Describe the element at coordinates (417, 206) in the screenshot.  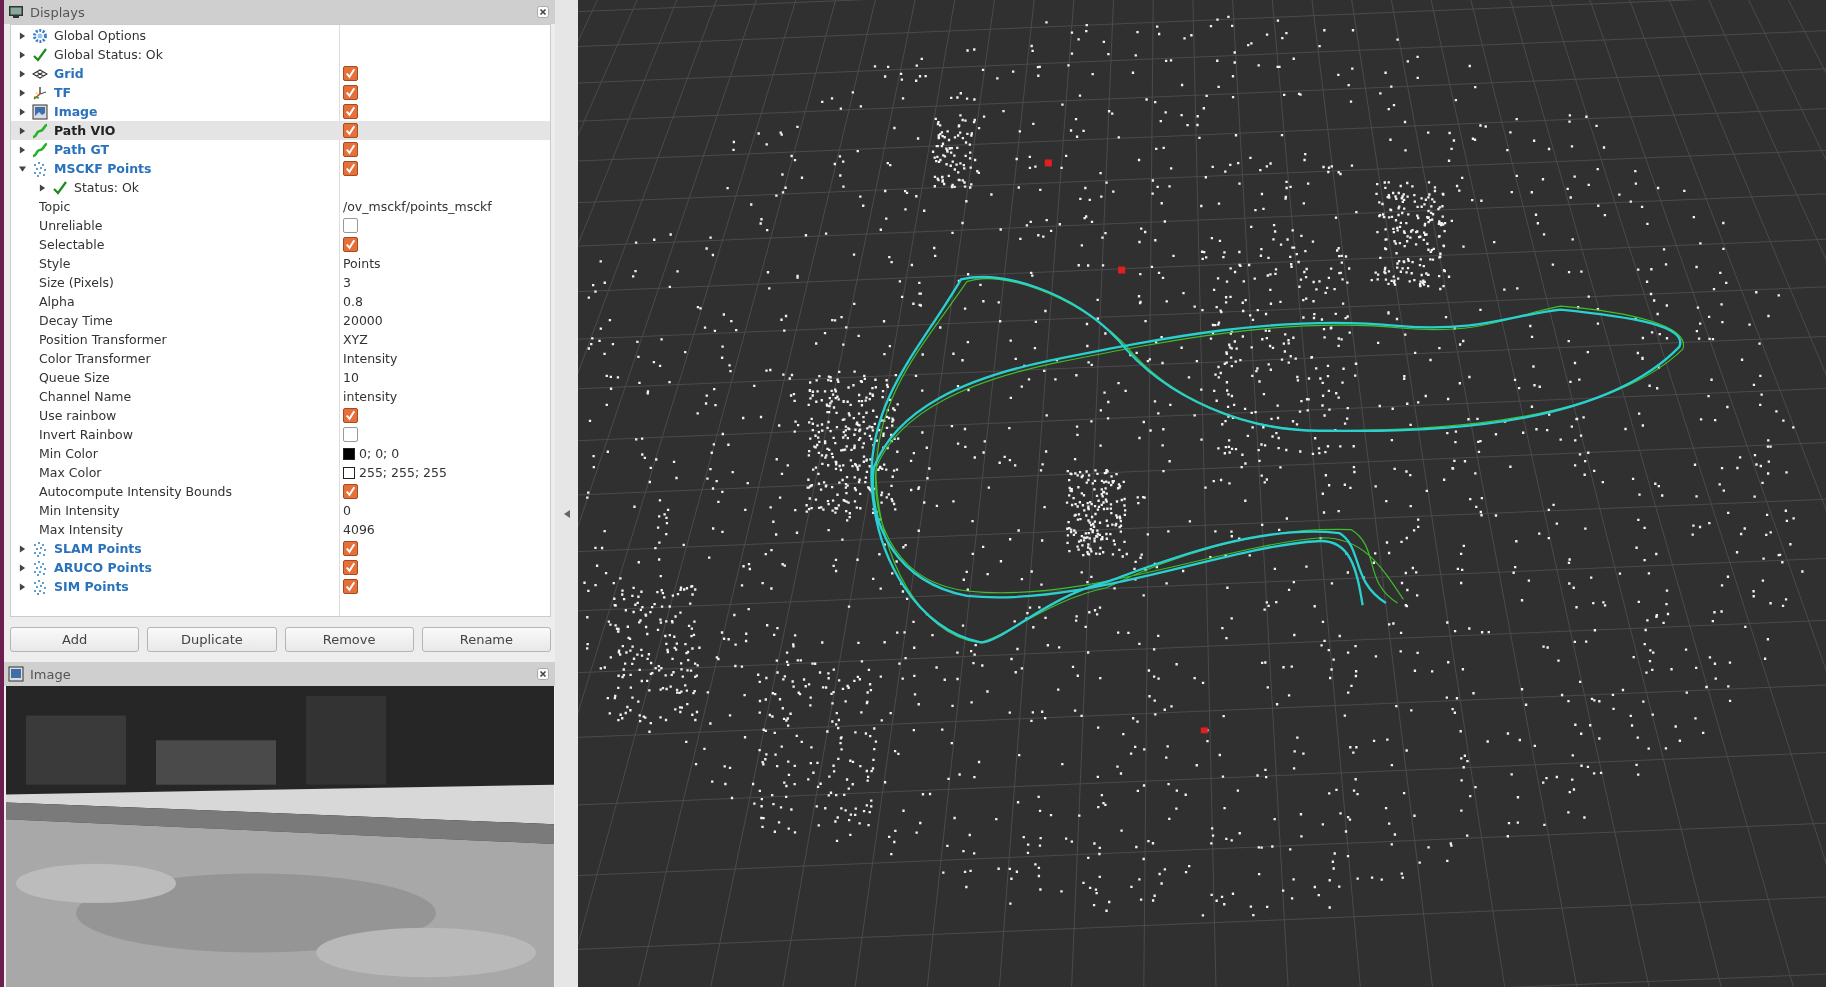
I see `property-value: /ov_msckf/points_msckf` at that location.